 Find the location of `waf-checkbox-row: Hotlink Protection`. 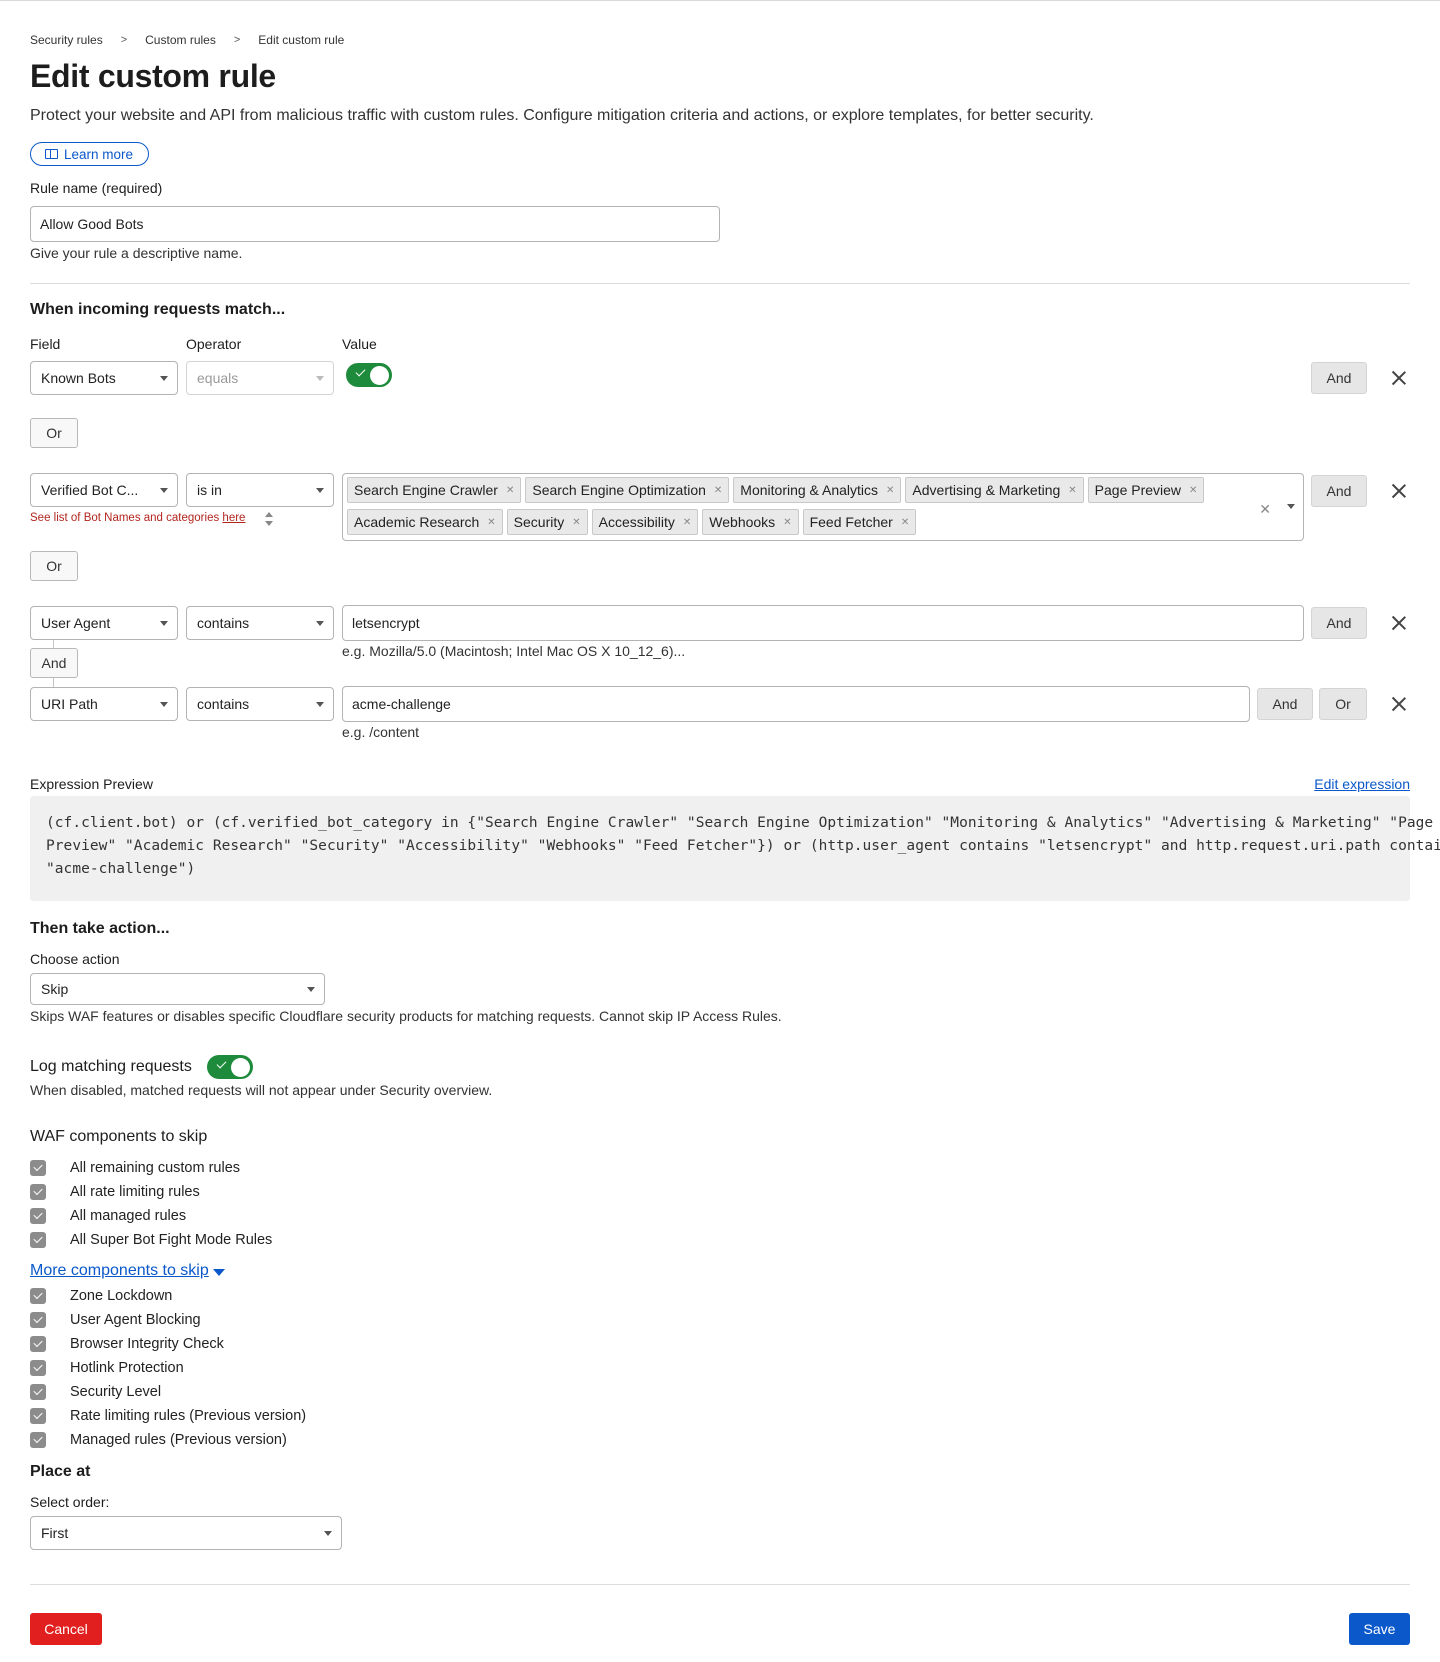

waf-checkbox-row: Hotlink Protection is located at coordinates (107, 1368).